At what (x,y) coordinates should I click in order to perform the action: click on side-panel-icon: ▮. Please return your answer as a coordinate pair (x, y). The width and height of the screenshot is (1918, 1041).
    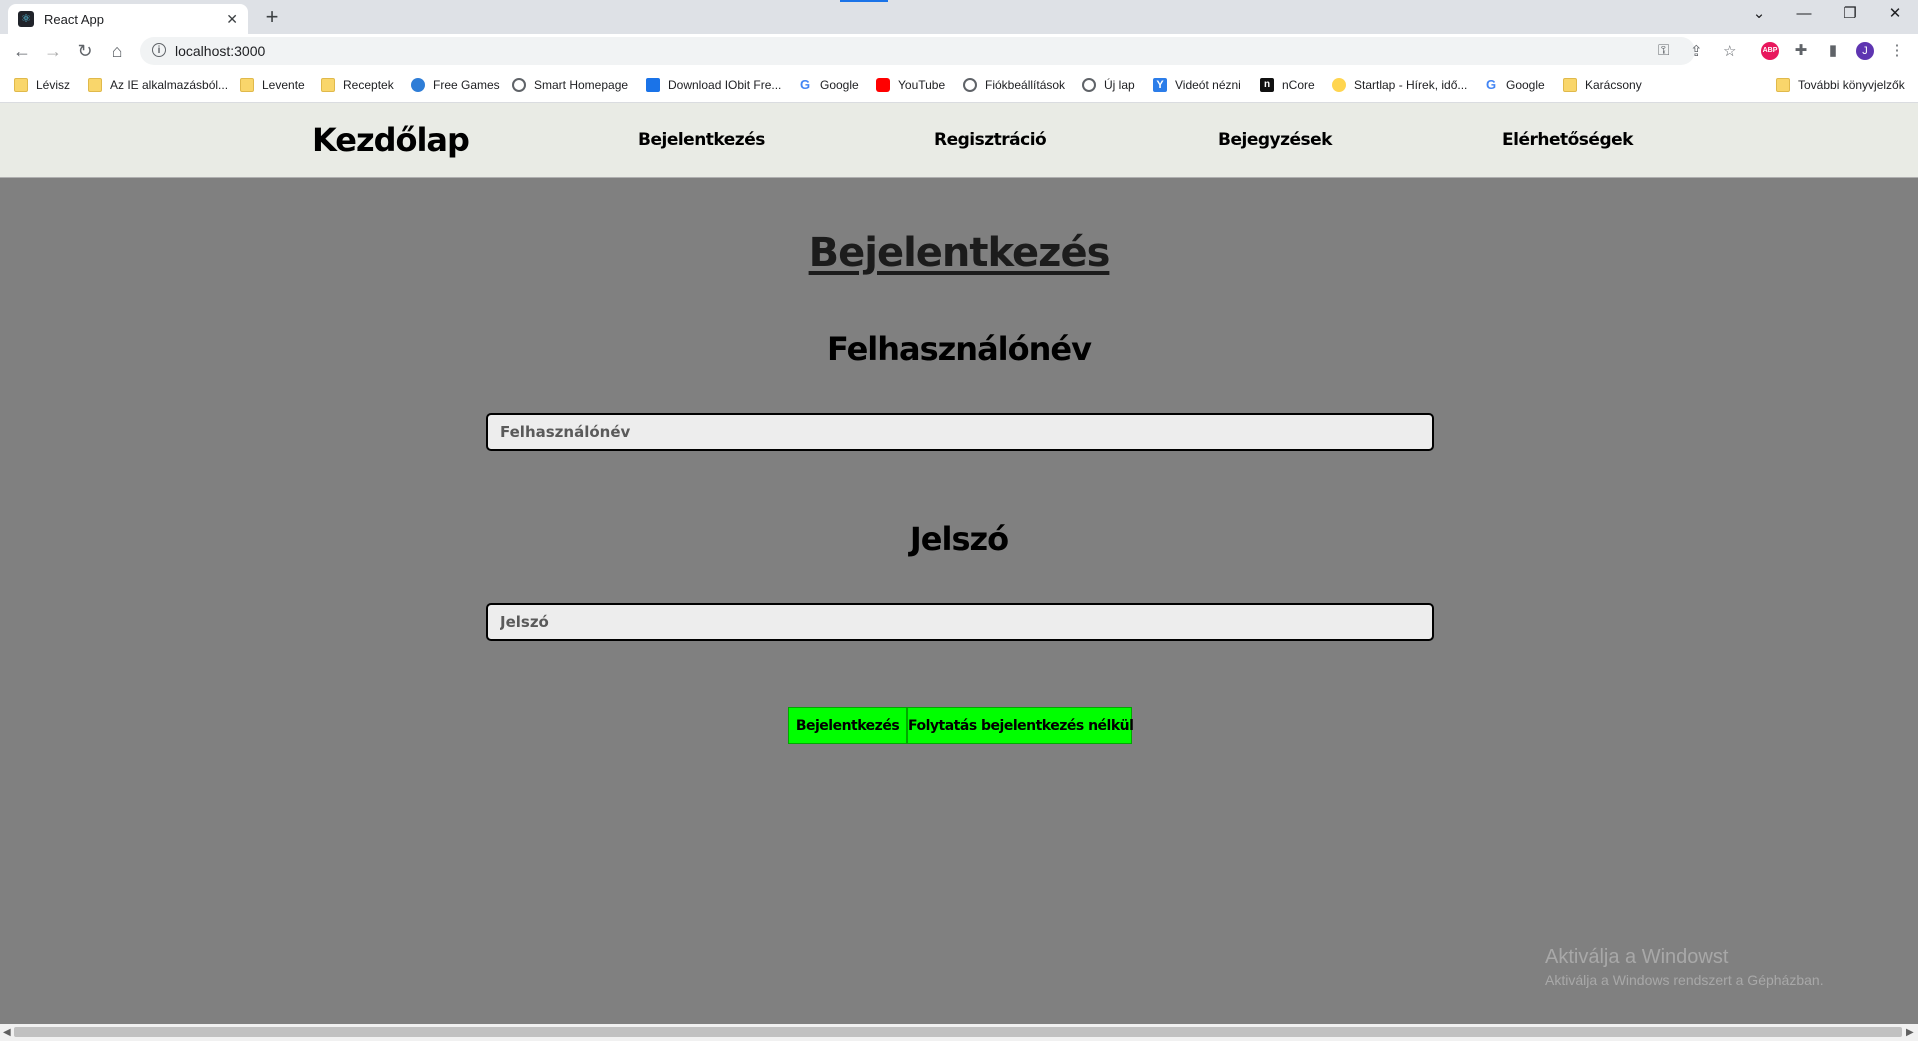
    Looking at the image, I should click on (1833, 51).